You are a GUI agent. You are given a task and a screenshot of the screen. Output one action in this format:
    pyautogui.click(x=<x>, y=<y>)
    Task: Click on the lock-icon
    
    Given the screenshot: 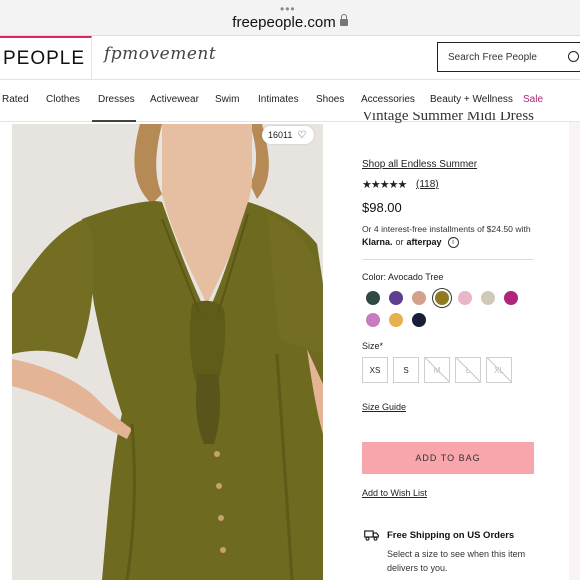 What is the action you would take?
    pyautogui.click(x=343, y=20)
    